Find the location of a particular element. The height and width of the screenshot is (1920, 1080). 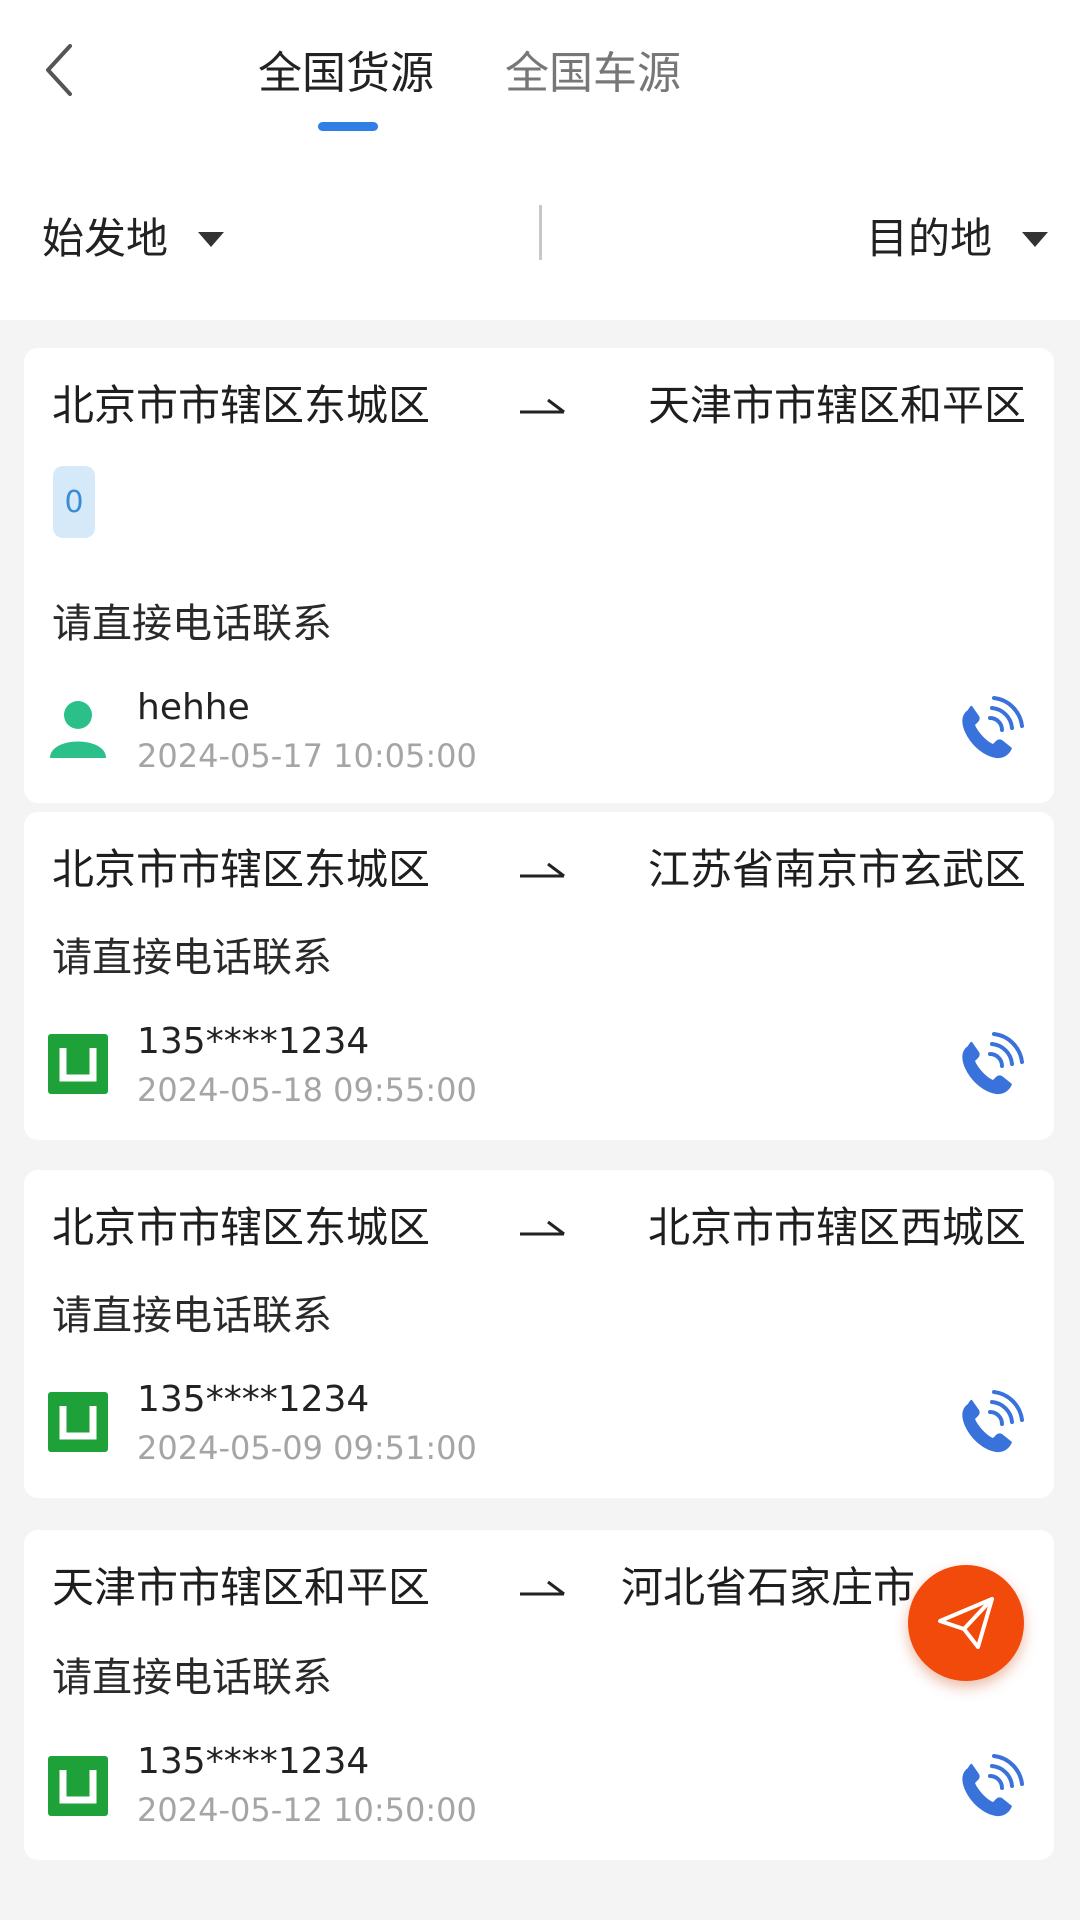

filter-divider is located at coordinates (540, 232).